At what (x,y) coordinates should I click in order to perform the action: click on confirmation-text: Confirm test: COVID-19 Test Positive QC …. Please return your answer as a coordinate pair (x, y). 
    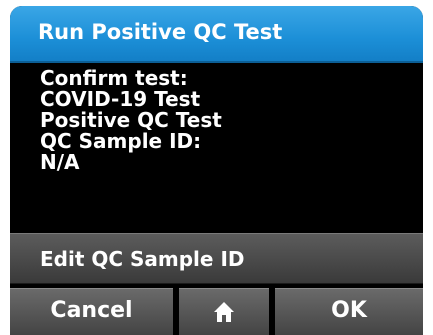
    Looking at the image, I should click on (131, 120).